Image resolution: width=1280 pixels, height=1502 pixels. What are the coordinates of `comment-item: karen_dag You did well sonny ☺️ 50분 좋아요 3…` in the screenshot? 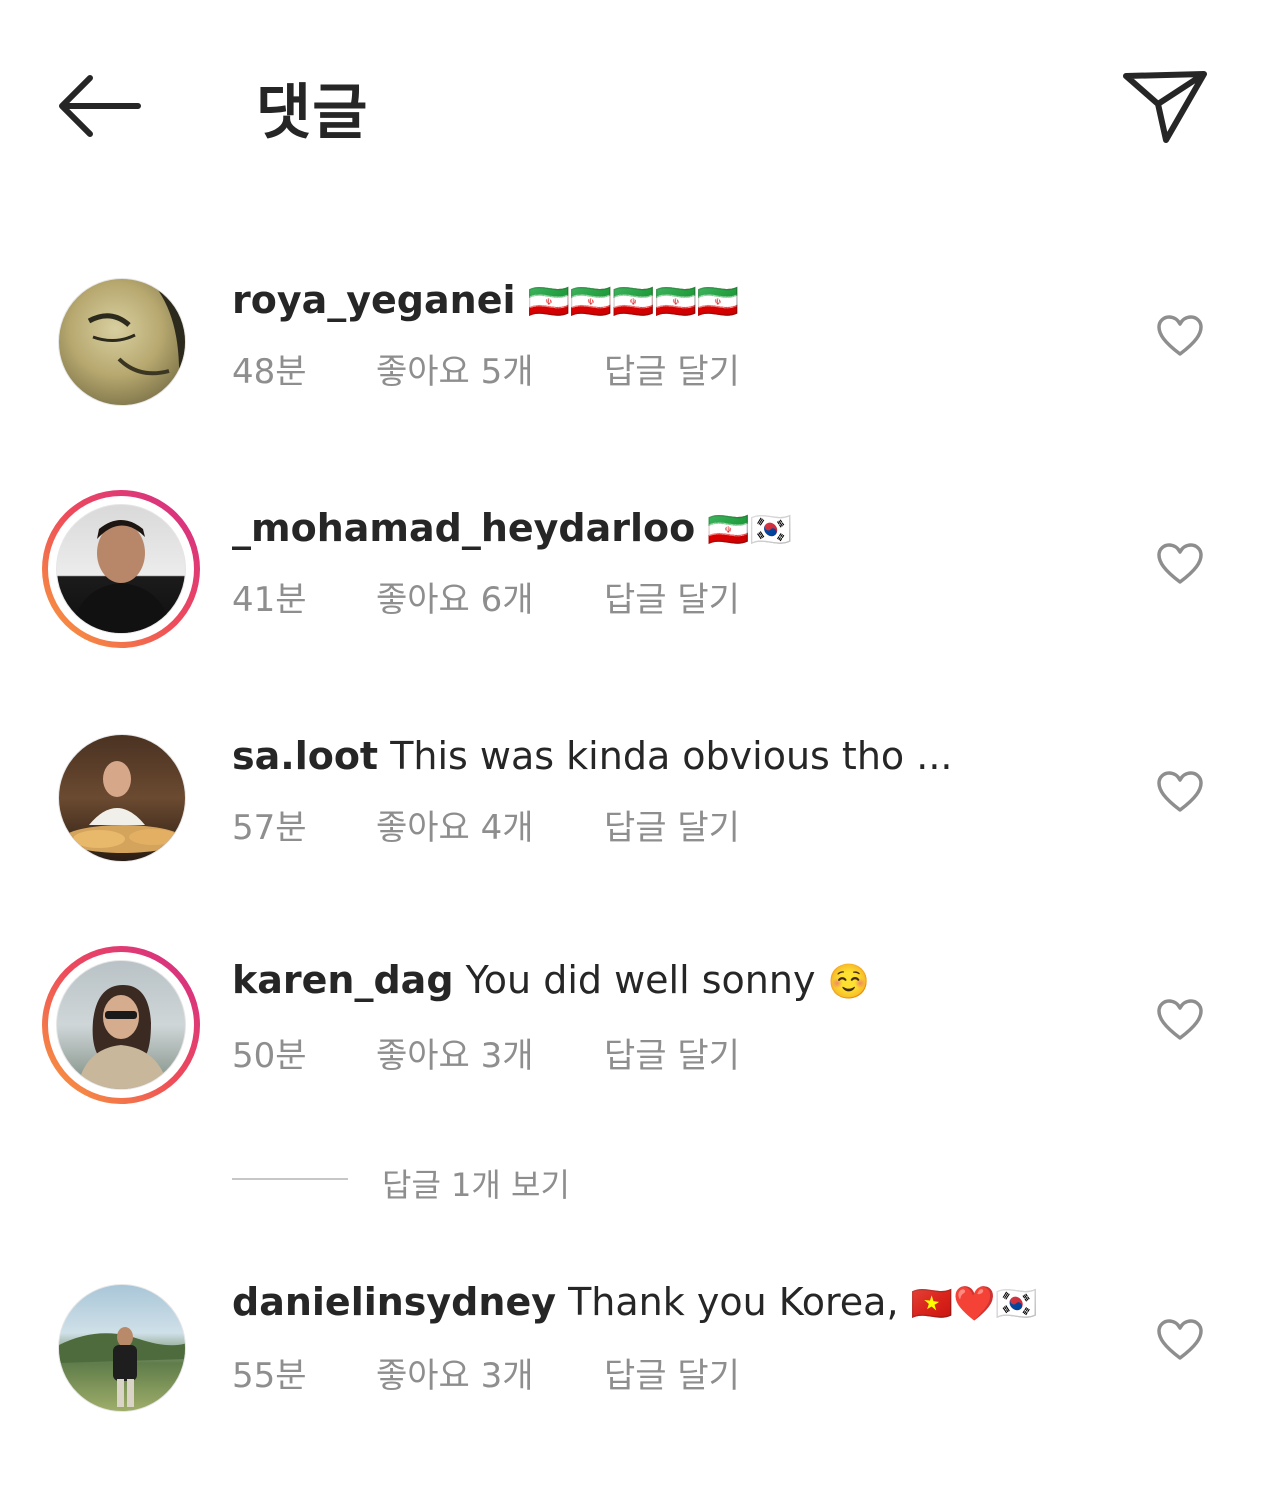 It's located at (640, 1029).